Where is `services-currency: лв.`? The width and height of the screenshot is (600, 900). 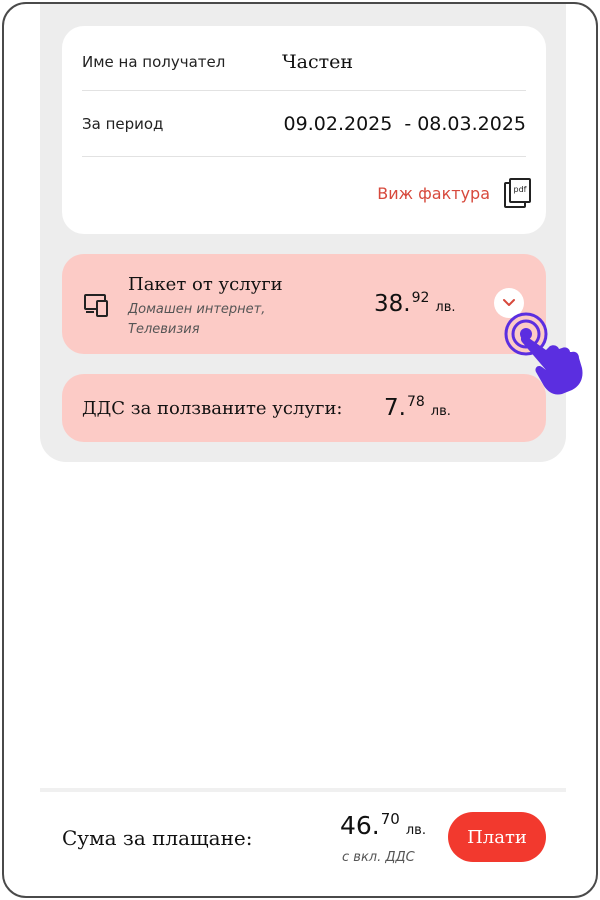
services-currency: лв. is located at coordinates (445, 307).